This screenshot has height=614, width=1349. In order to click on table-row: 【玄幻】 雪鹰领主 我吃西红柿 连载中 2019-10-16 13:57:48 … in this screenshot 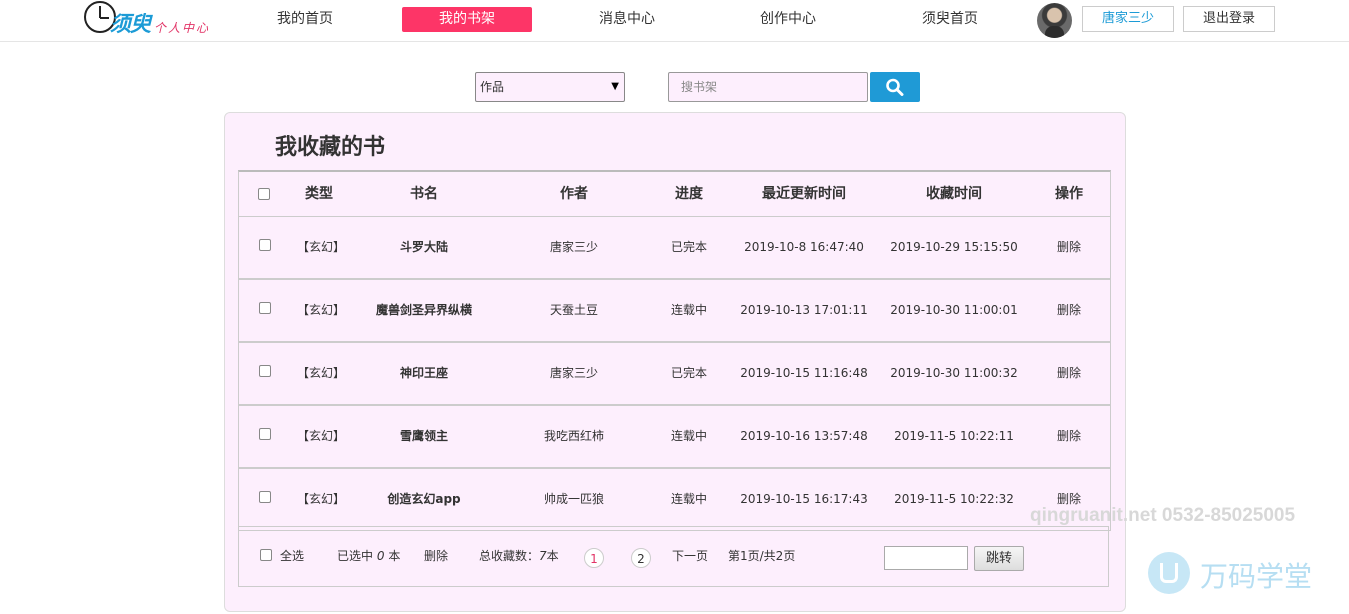, I will do `click(674, 437)`.